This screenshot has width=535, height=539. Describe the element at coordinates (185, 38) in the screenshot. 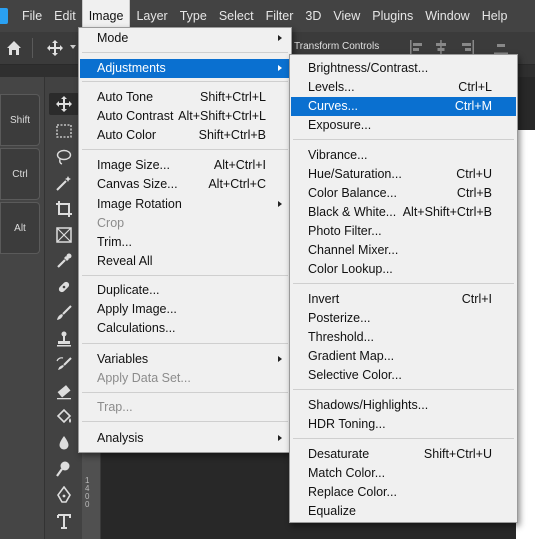

I see `menu-item-mode: Mode` at that location.